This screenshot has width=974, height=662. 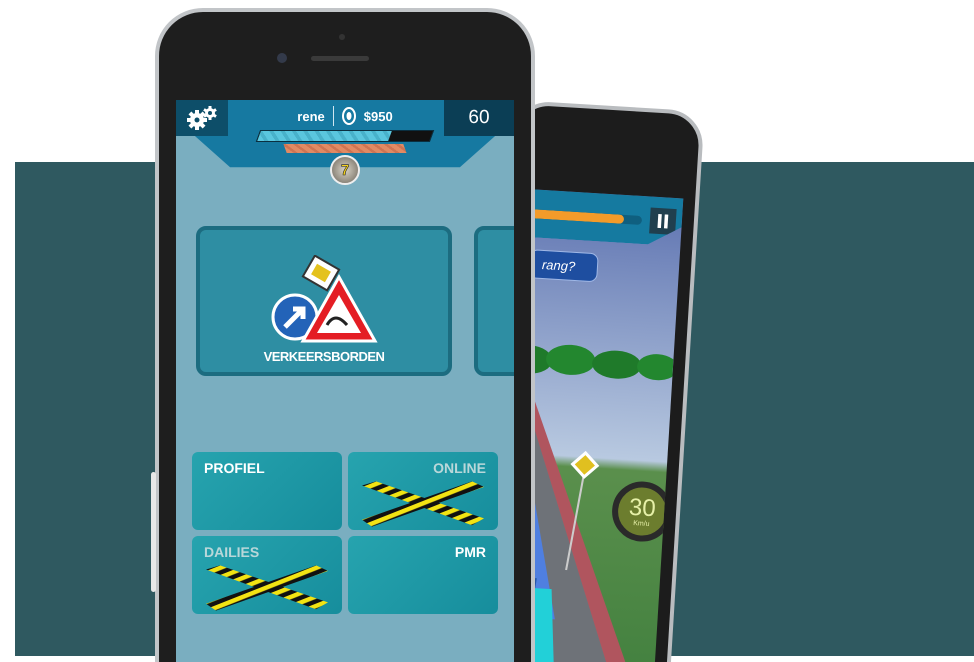 I want to click on coin-balance: $950, so click(x=378, y=116).